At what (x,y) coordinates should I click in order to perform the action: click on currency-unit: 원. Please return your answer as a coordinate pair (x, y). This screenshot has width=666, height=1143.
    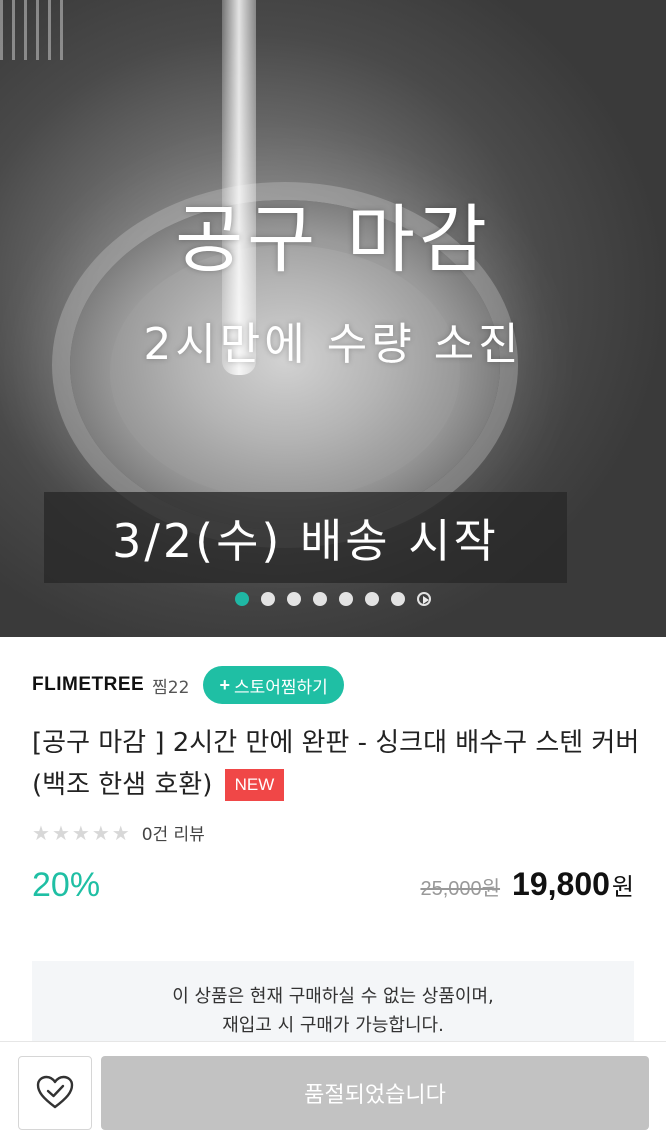
    Looking at the image, I should click on (622, 887).